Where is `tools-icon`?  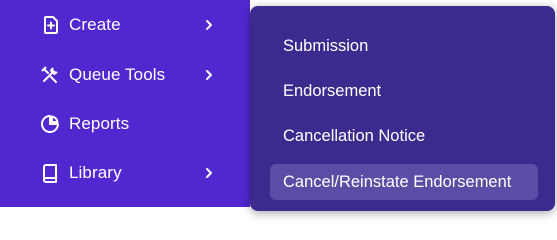
tools-icon is located at coordinates (50, 75).